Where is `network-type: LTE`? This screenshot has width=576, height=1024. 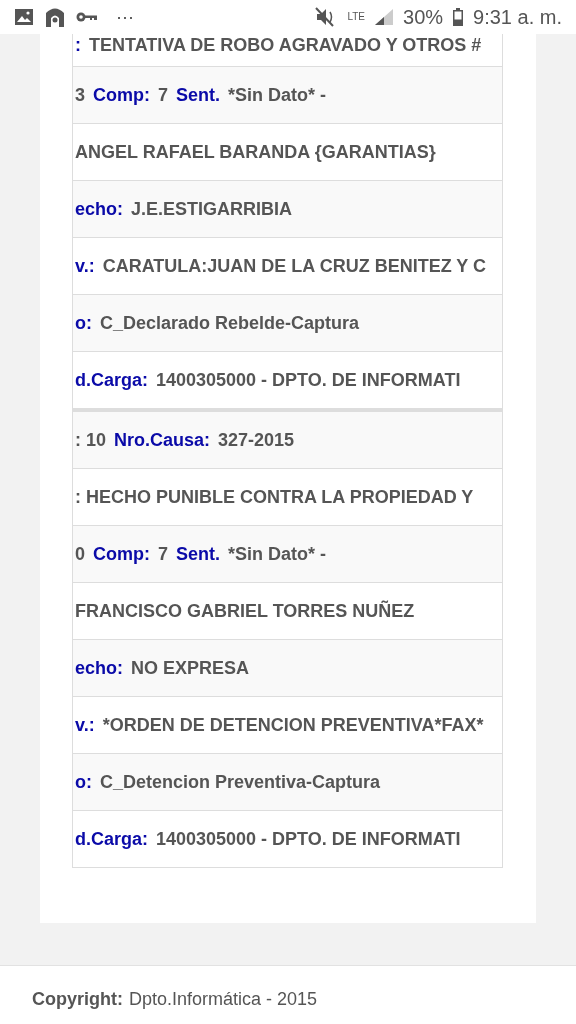 network-type: LTE is located at coordinates (356, 17).